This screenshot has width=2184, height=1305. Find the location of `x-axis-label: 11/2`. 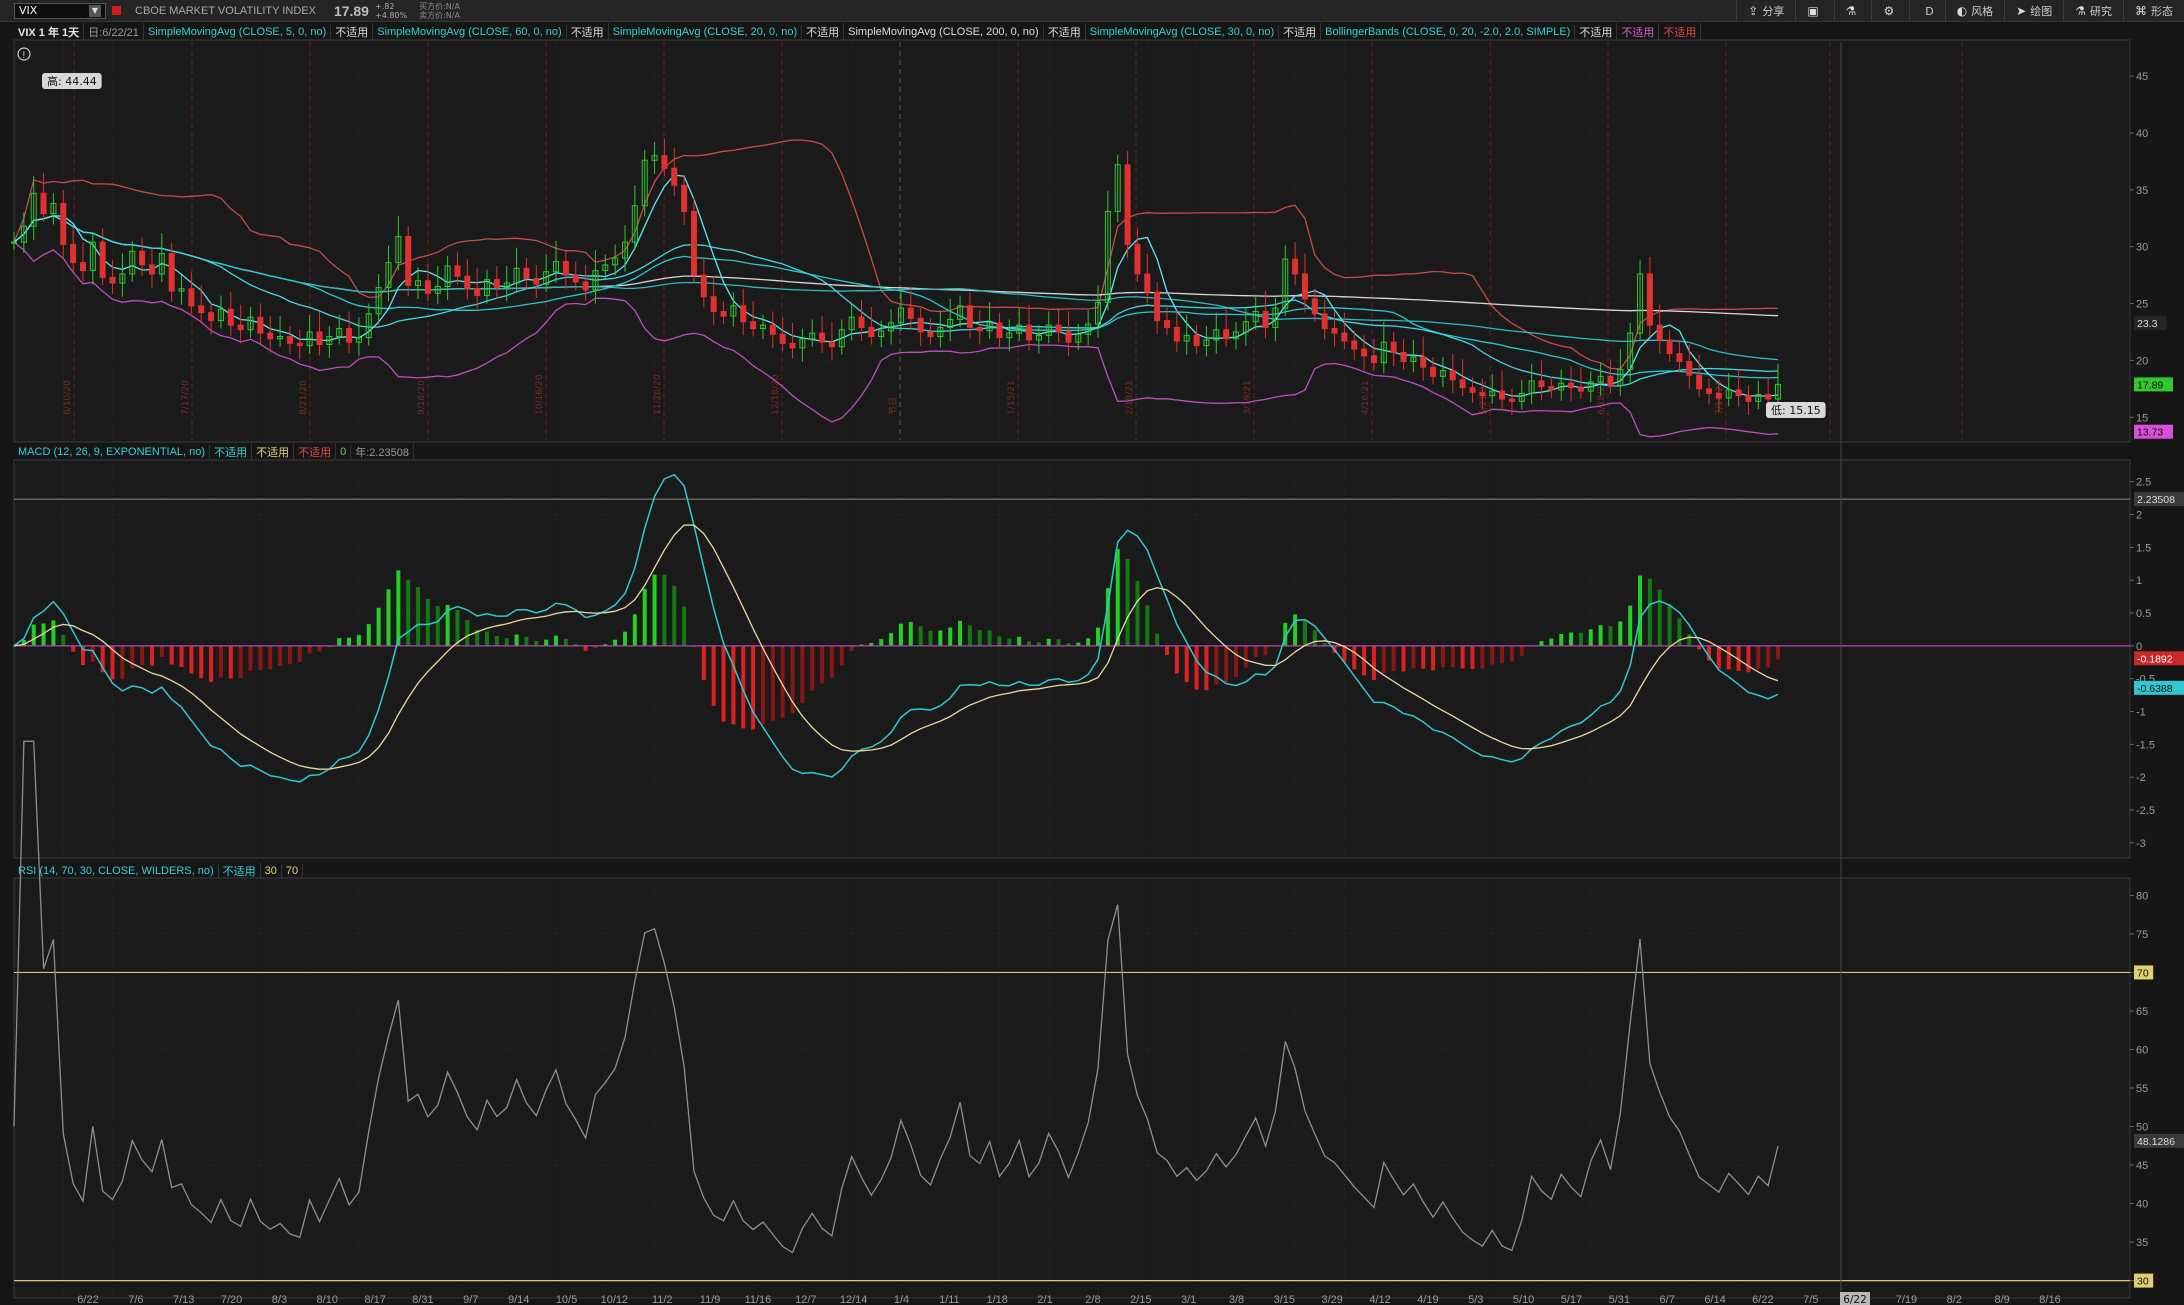

x-axis-label: 11/2 is located at coordinates (662, 1299).